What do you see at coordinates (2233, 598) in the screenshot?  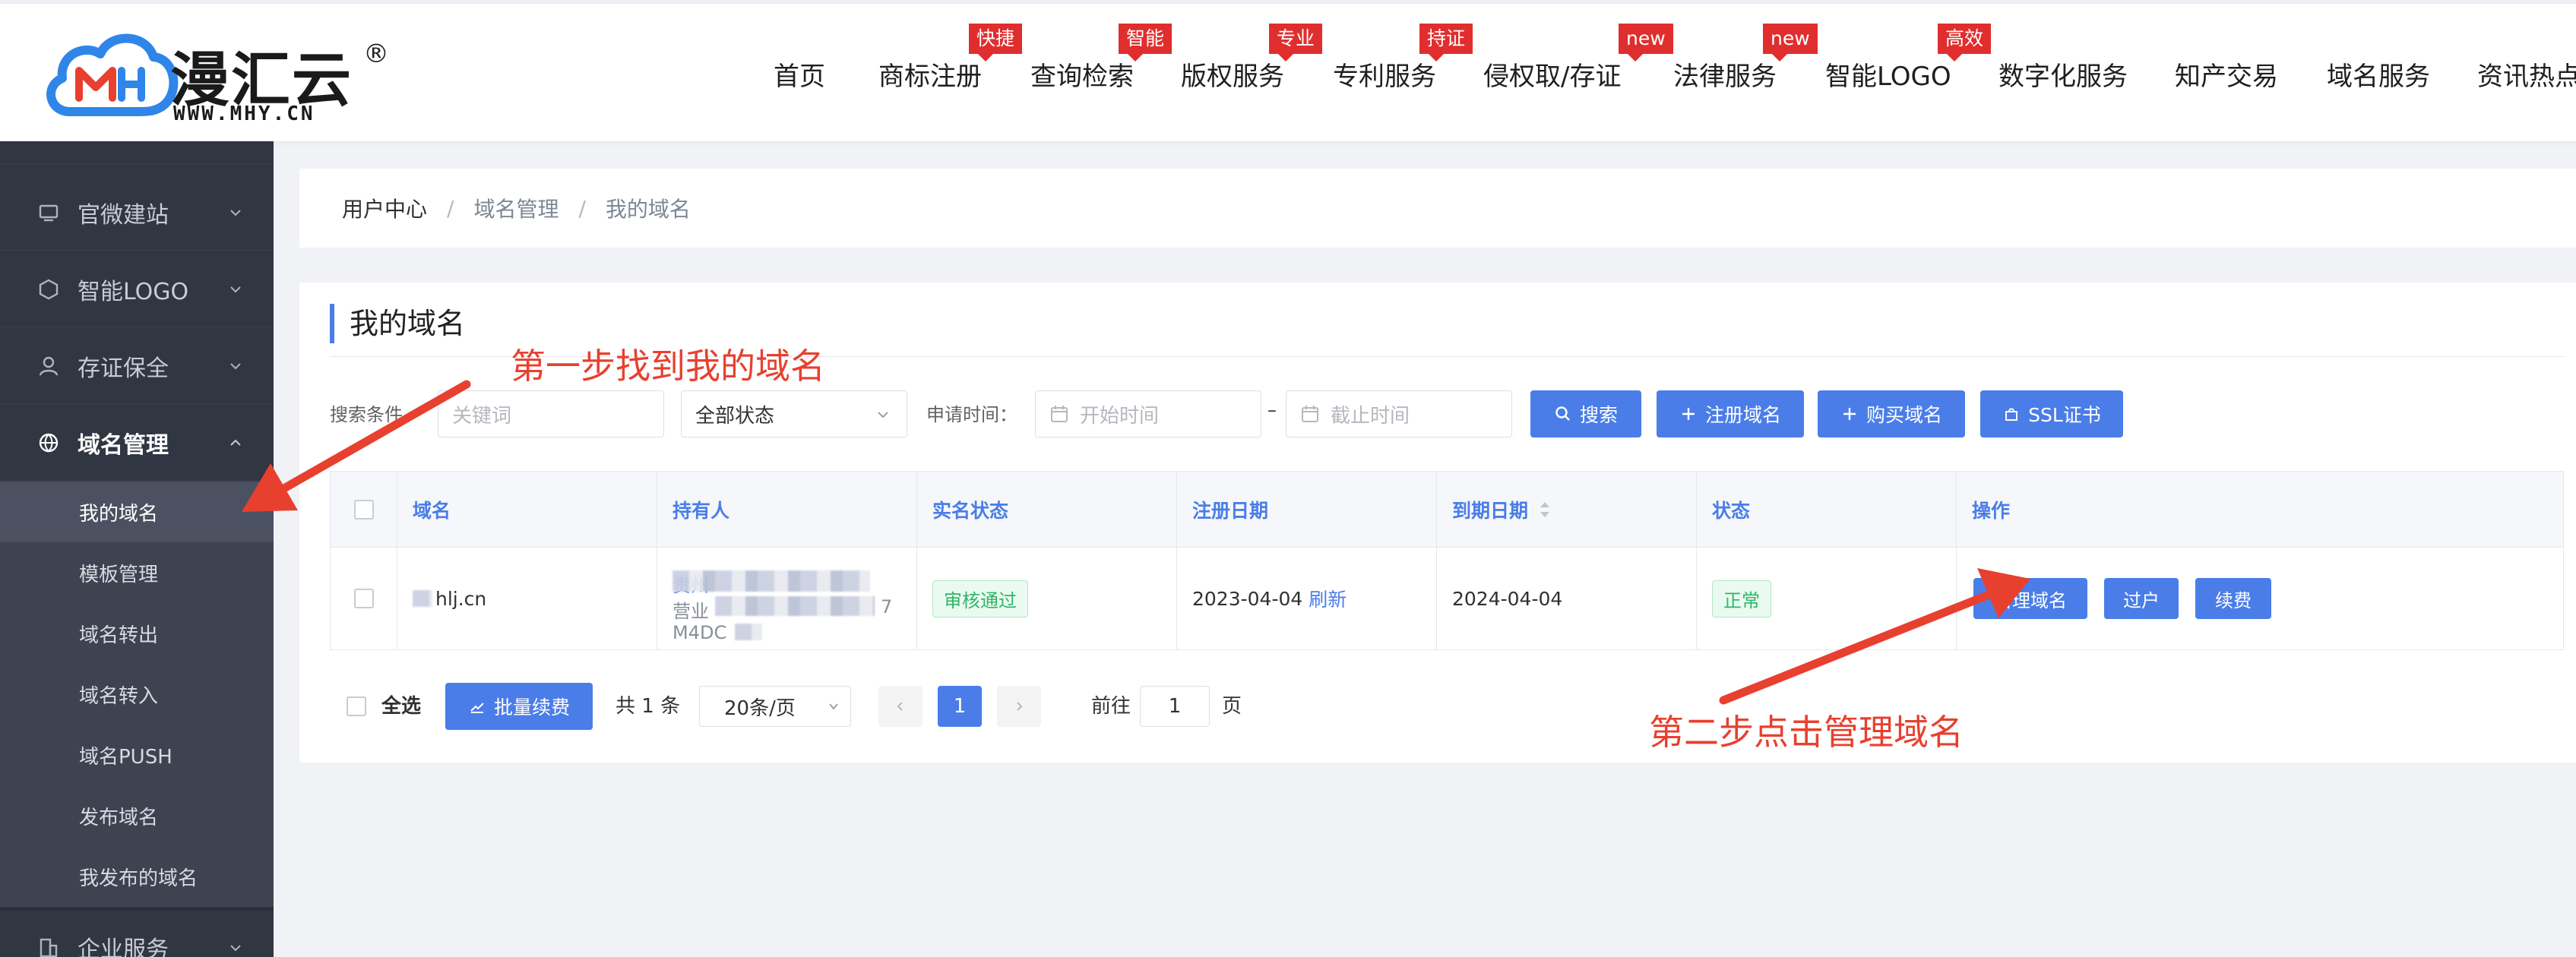 I see `renew-button: 续费` at bounding box center [2233, 598].